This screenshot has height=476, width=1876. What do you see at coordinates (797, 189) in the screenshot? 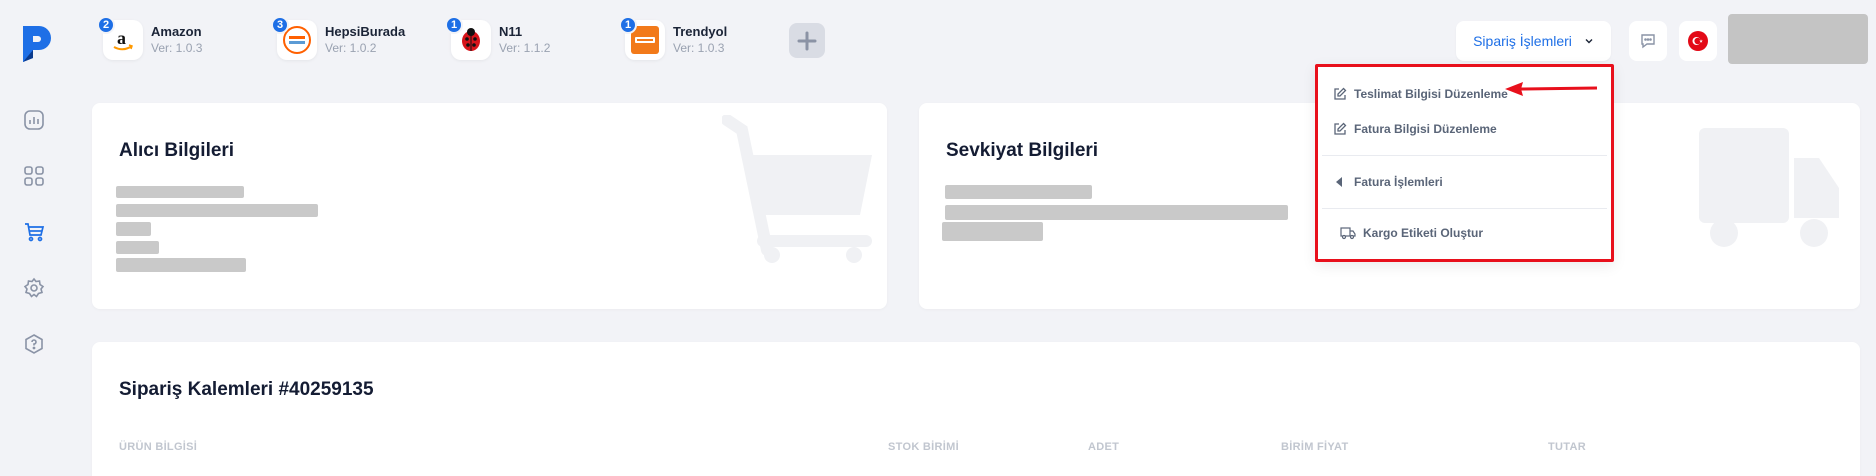
I see `cart-watermark-icon` at bounding box center [797, 189].